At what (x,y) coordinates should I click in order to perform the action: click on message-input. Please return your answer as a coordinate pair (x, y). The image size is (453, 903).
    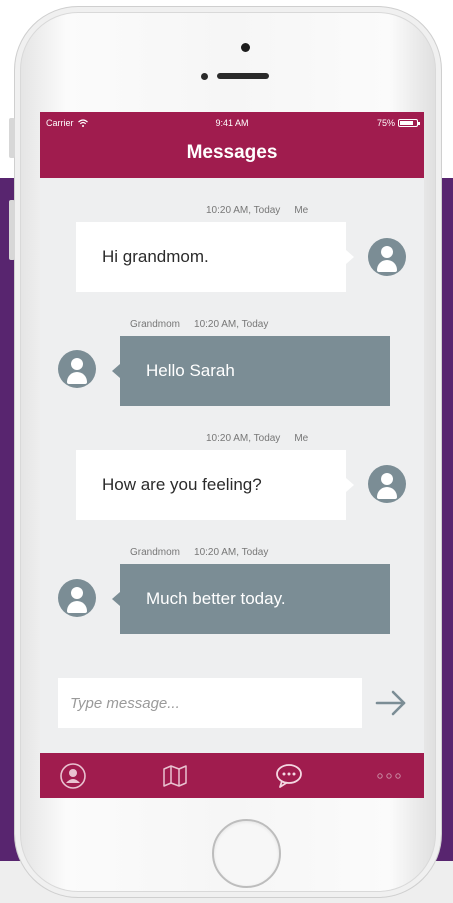
    Looking at the image, I should click on (210, 703).